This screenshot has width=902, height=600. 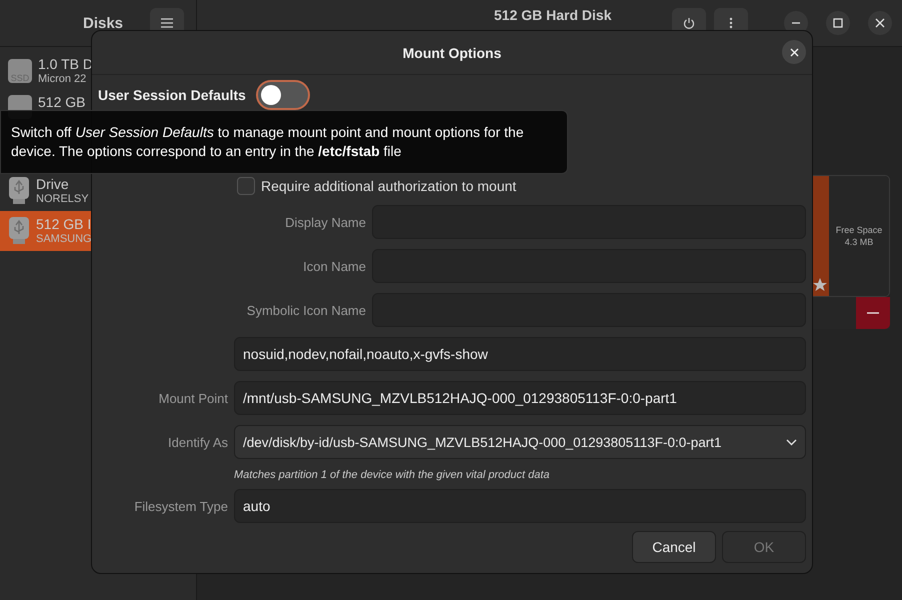 What do you see at coordinates (553, 15) in the screenshot?
I see `window-title: 512 GB Hard Disk` at bounding box center [553, 15].